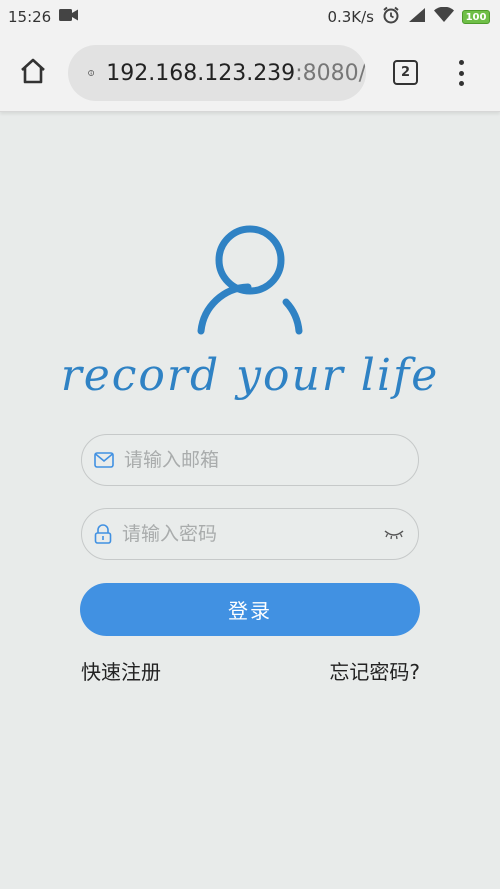  Describe the element at coordinates (417, 17) in the screenshot. I see `signal-icon` at that location.